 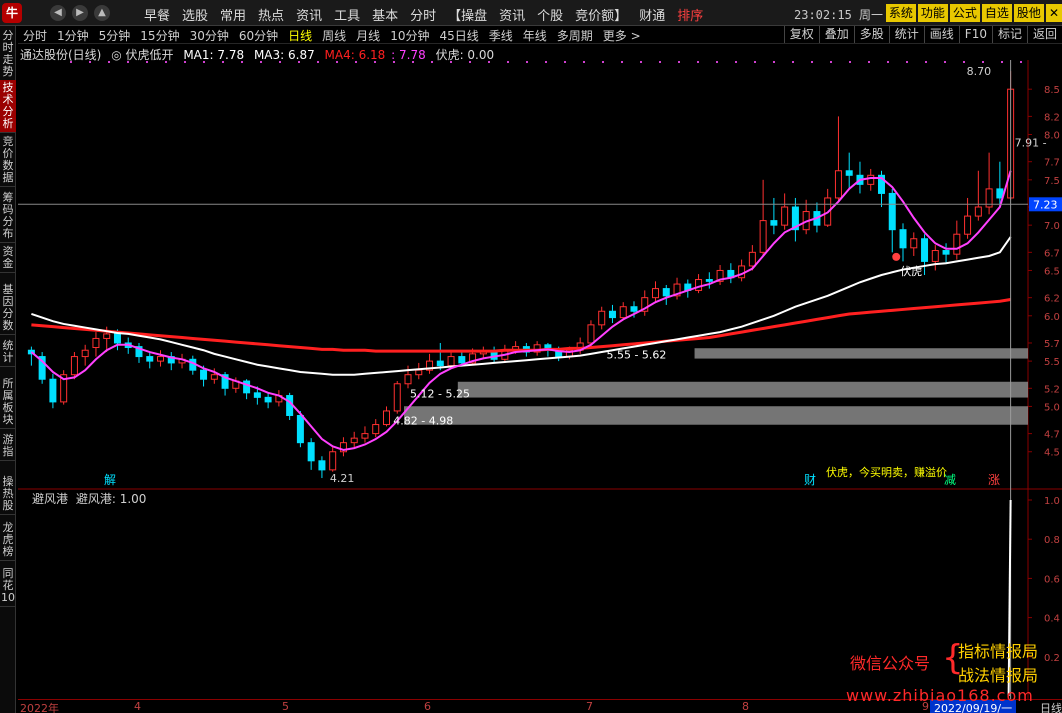 What do you see at coordinates (50, 499) in the screenshot?
I see `sub-indicator-name: 避风港` at bounding box center [50, 499].